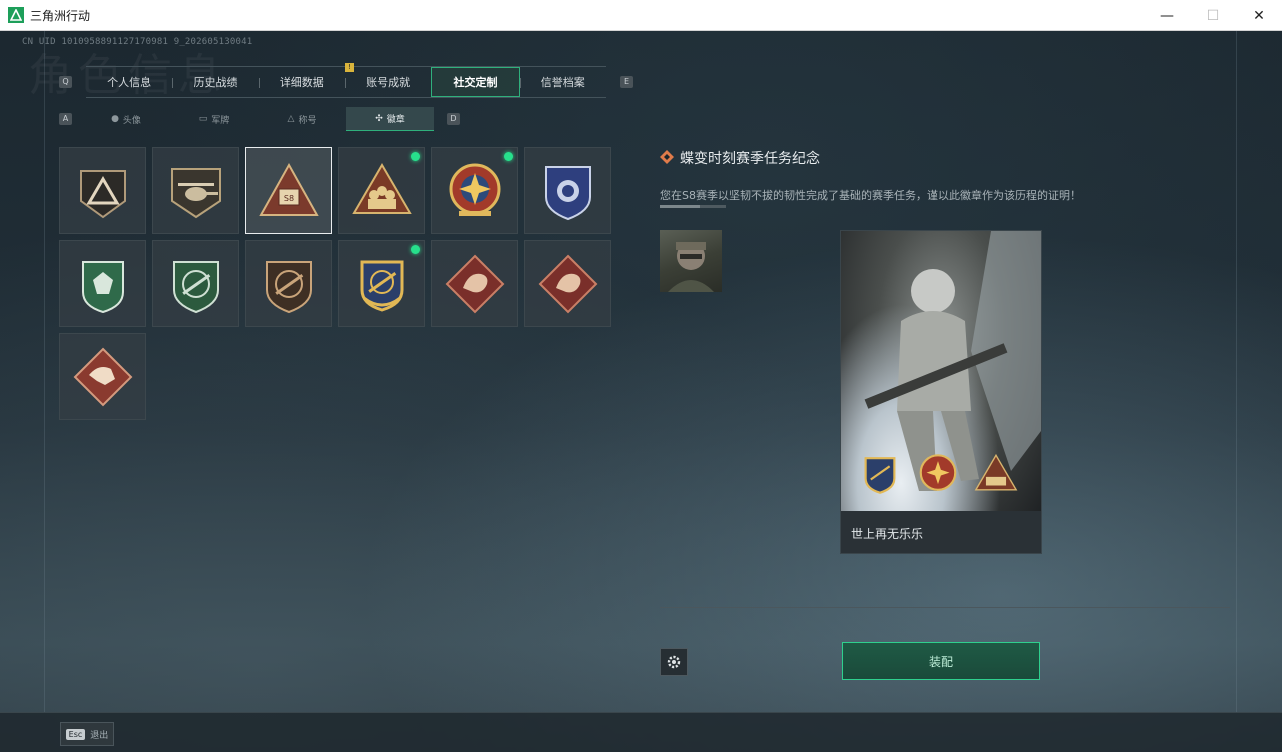 The width and height of the screenshot is (1282, 752). I want to click on badge-slot: S8, so click(288, 190).